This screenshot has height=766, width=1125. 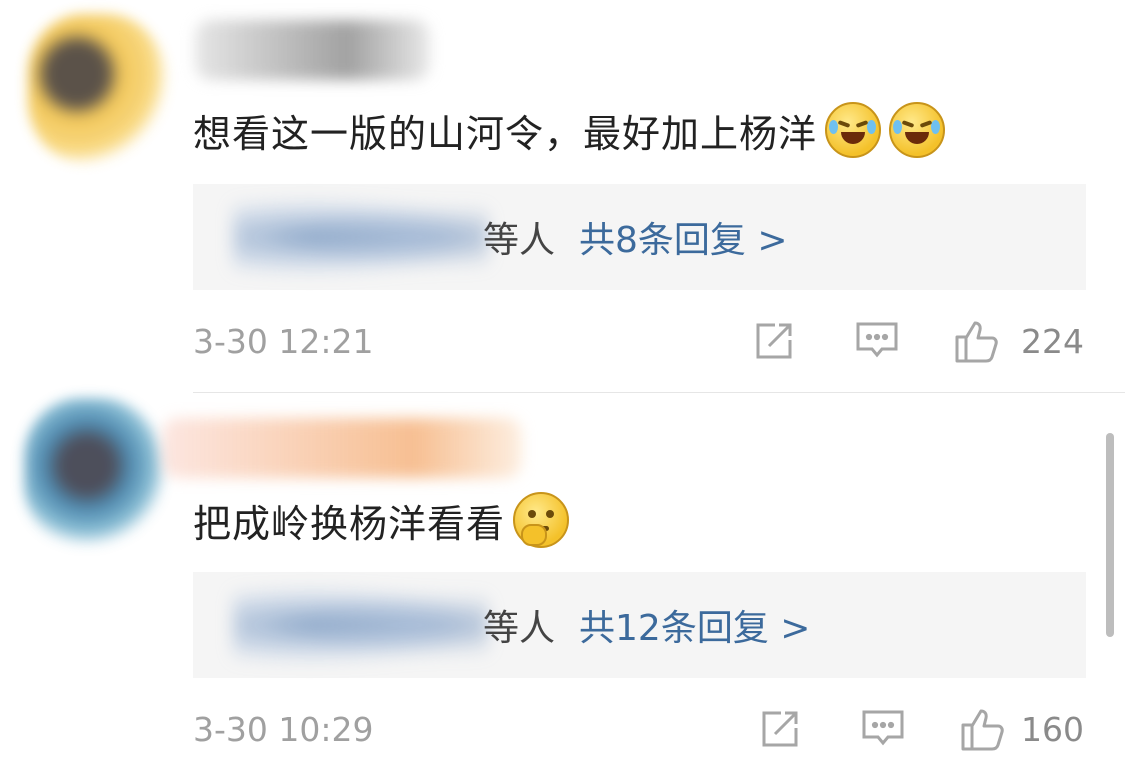 I want to click on reply-count-link: 共12条回复 >, so click(x=694, y=625).